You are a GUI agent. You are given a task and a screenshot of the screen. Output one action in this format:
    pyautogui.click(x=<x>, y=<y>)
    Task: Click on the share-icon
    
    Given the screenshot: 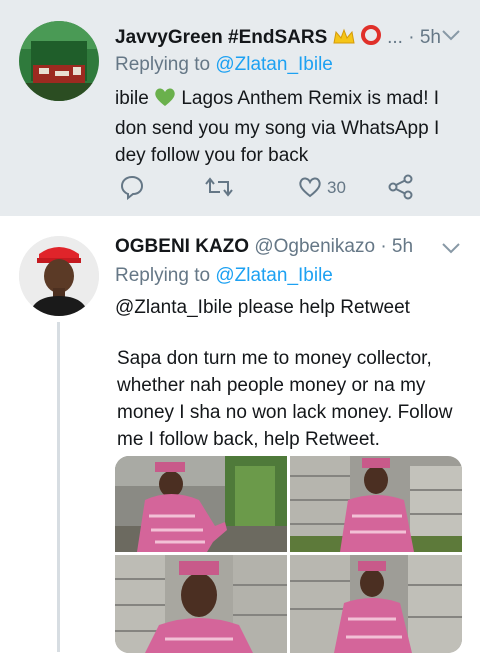 What is the action you would take?
    pyautogui.click(x=401, y=188)
    